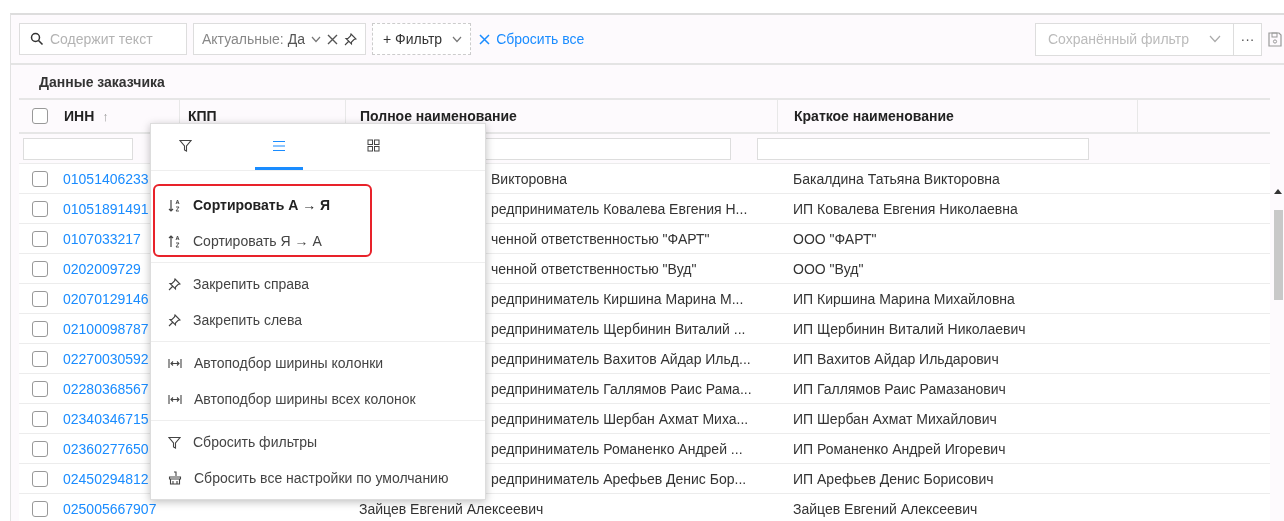  What do you see at coordinates (895, 418) in the screenshot?
I see `table-cell: ИП Шербан Ахмат Михайлович` at bounding box center [895, 418].